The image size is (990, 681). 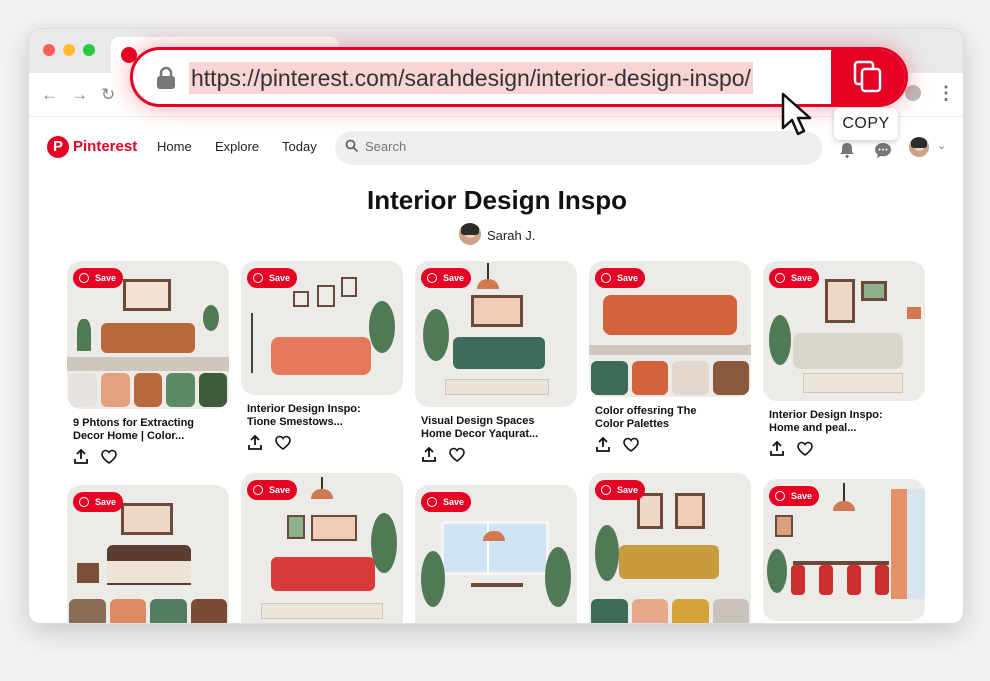 What do you see at coordinates (497, 200) in the screenshot?
I see `board-title: Interior Design Inspo` at bounding box center [497, 200].